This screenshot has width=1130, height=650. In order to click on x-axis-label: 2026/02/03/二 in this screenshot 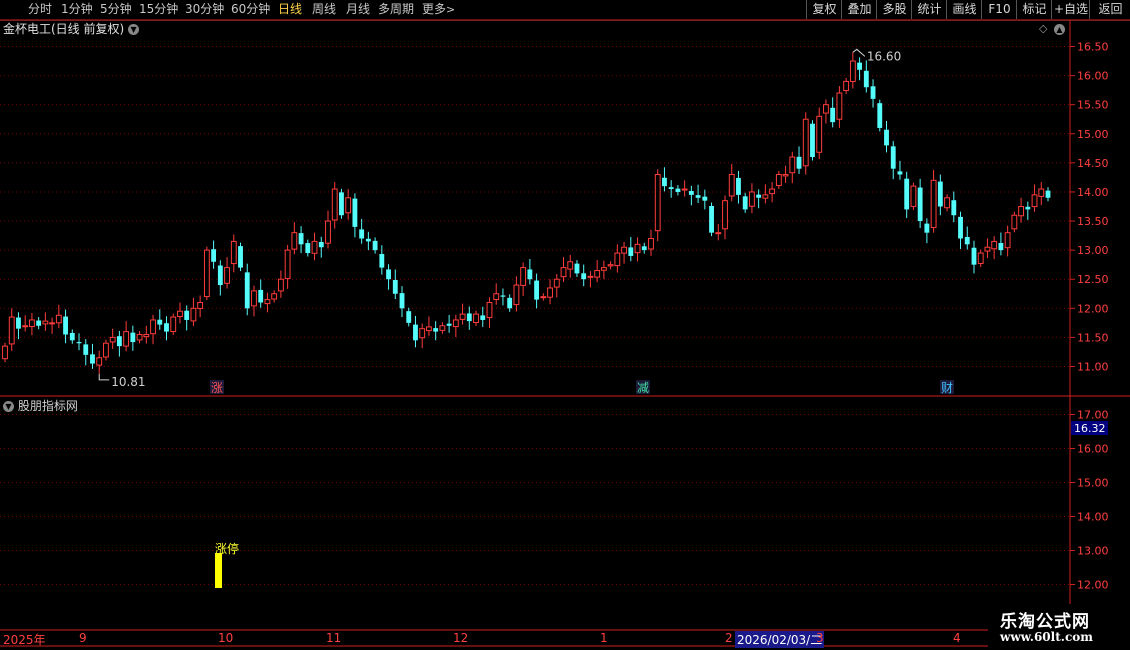, I will do `click(780, 639)`.